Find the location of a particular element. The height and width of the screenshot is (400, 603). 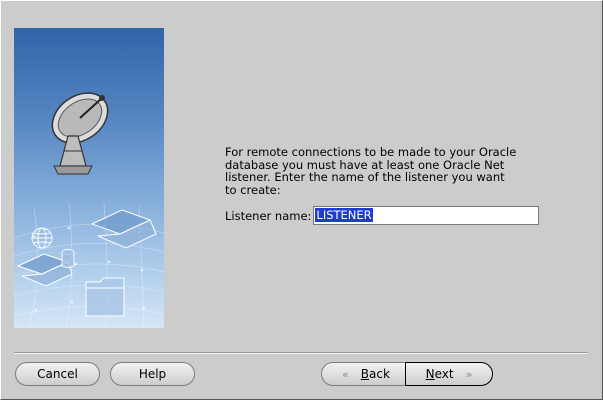

back-label-rest: ack is located at coordinates (379, 374).